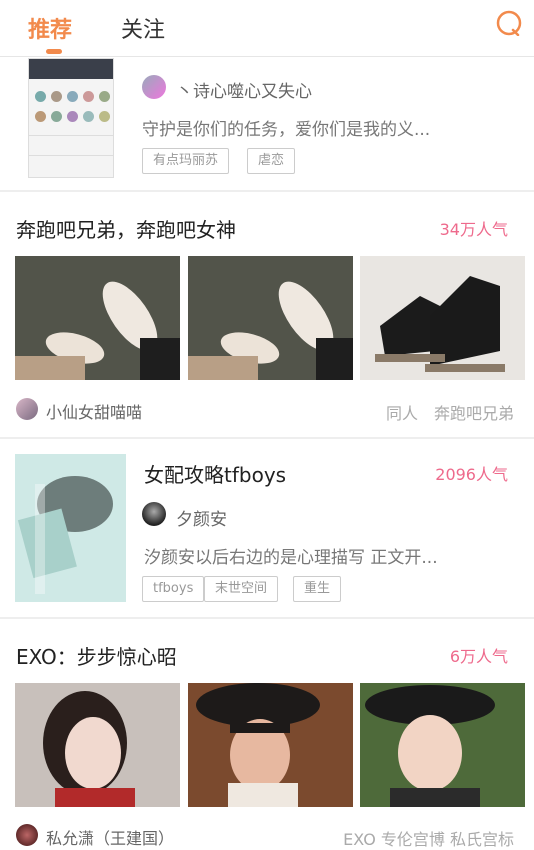  I want to click on top-bar: 推荐 关注, so click(267, 28).